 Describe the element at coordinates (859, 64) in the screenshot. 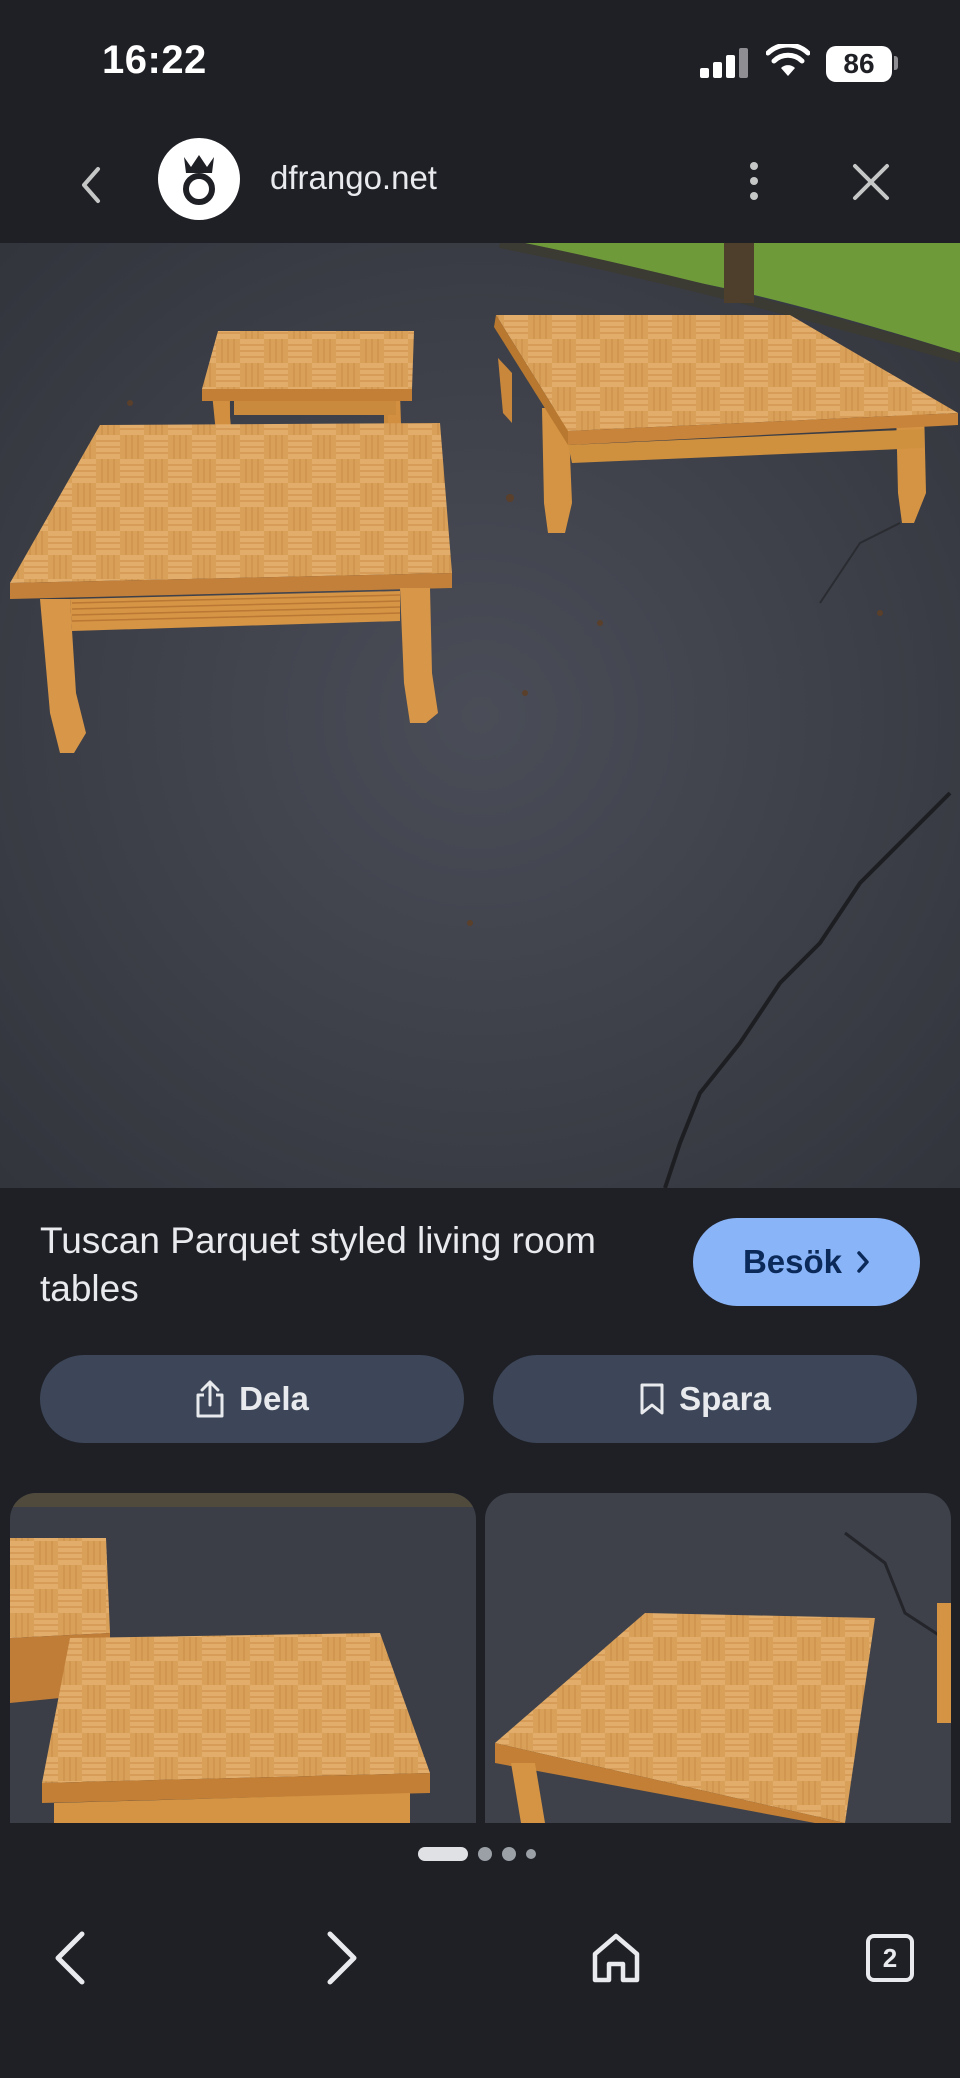

I see `battery-indicator: 86` at that location.